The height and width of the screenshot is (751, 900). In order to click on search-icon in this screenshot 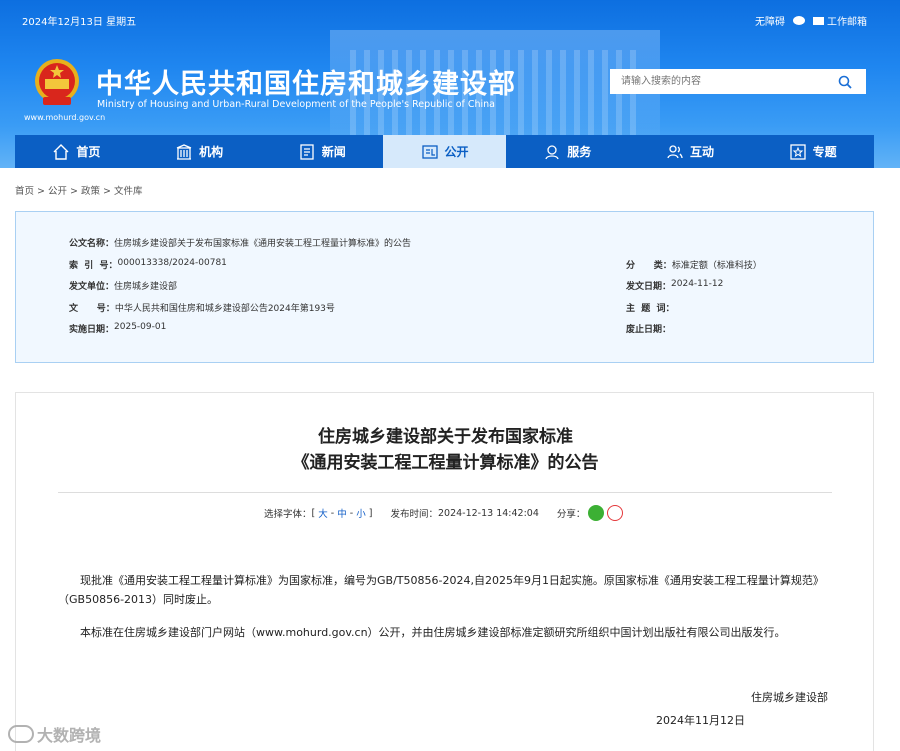, I will do `click(845, 82)`.